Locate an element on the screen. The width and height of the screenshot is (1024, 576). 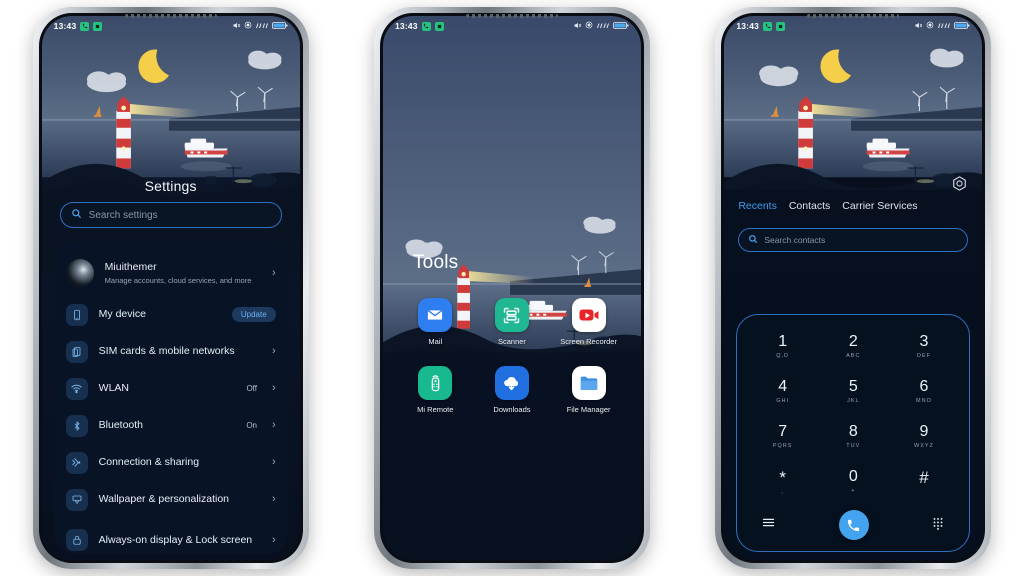
search-placeholder: Search contacts is located at coordinates (795, 240).